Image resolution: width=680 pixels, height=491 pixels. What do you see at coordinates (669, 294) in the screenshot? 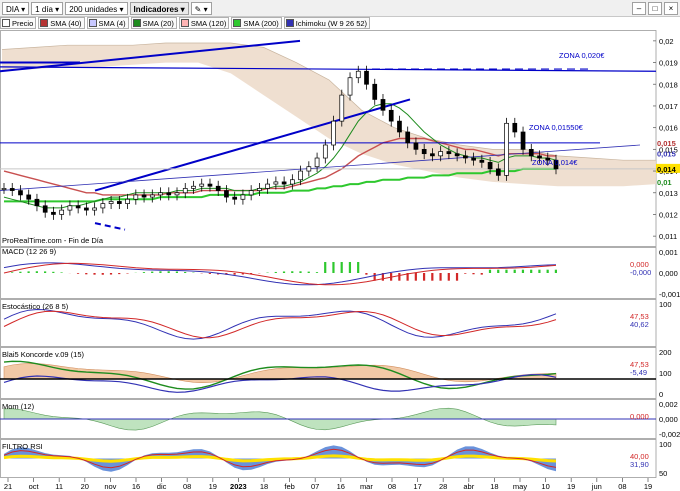
I see `indicator-tick-label: -0,001` at bounding box center [669, 294].